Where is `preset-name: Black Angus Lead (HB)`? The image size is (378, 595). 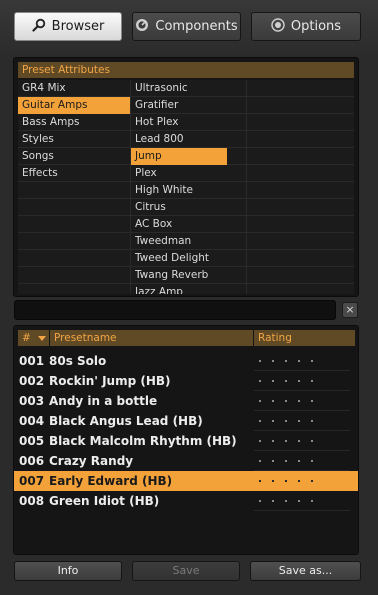
preset-name: Black Angus Lead (HB) is located at coordinates (126, 421).